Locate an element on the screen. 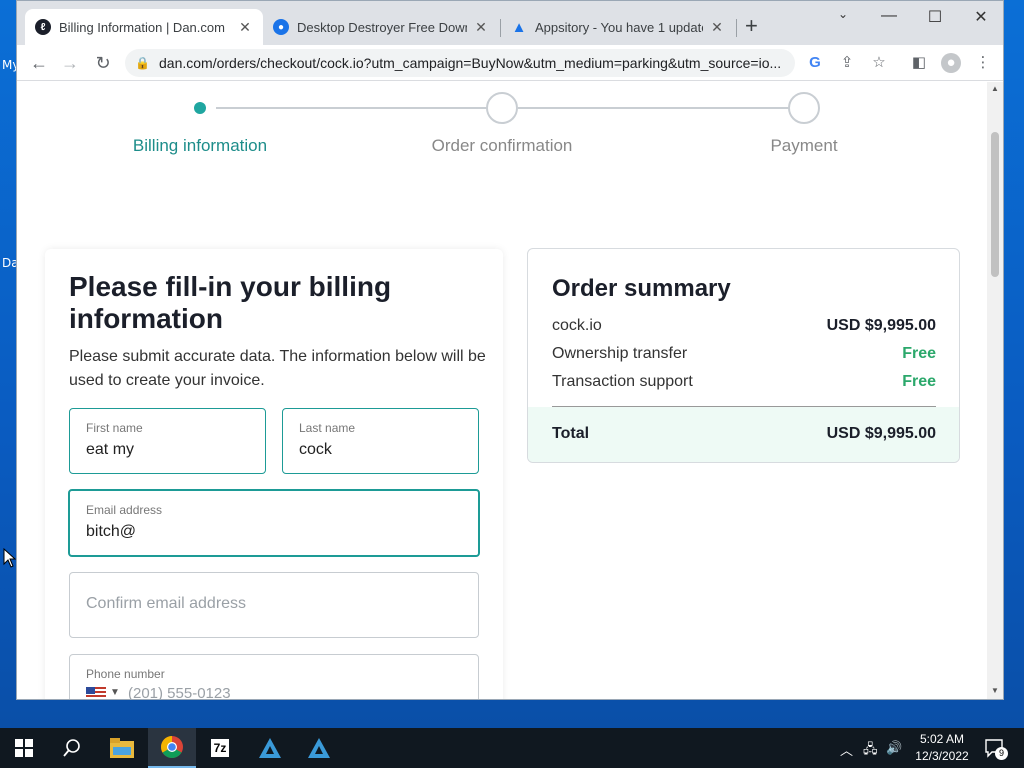 The height and width of the screenshot is (768, 1024). taskbar: 7z ︿ 🖧 🔊 5:02 AM 12/3/2022 9 is located at coordinates (512, 748).